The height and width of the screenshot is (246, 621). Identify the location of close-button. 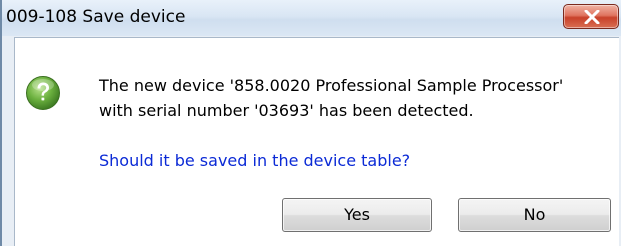
(591, 16).